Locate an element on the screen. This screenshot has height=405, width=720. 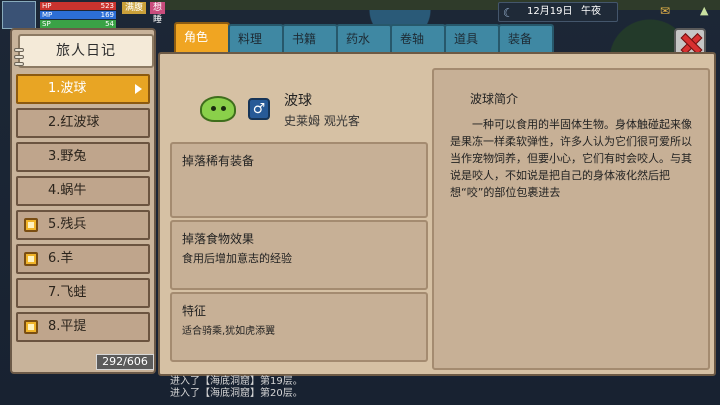
tab-1: 料理 is located at coordinates (256, 38).